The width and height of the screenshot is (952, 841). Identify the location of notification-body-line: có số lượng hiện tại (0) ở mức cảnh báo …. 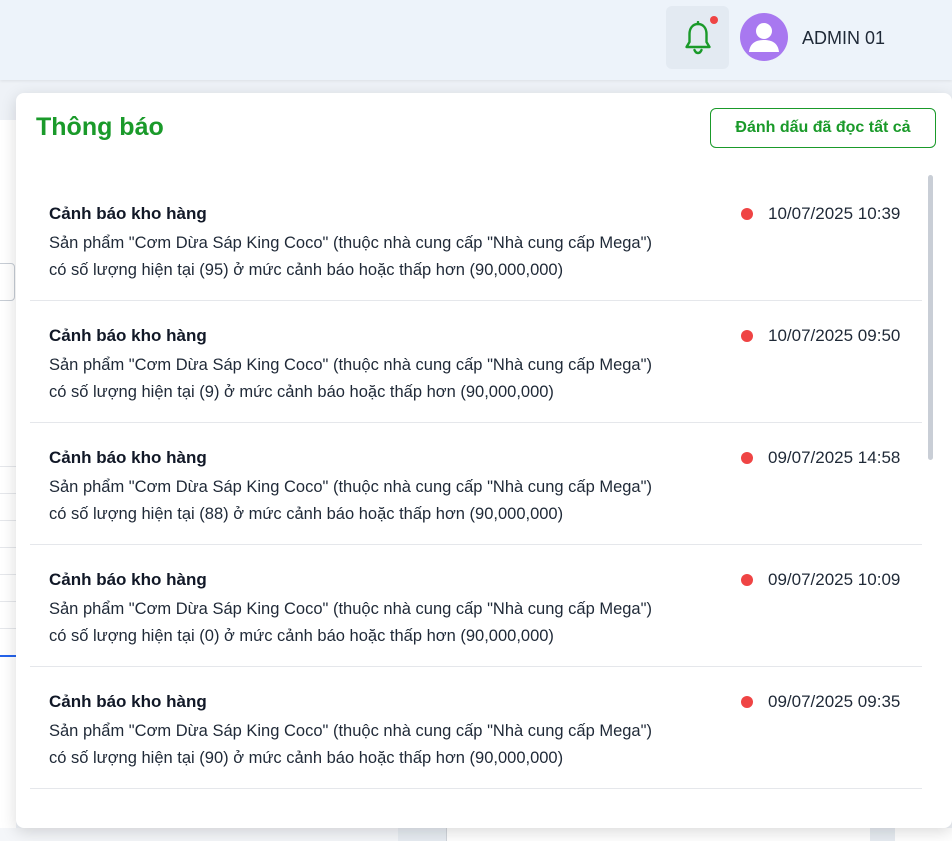
(301, 636).